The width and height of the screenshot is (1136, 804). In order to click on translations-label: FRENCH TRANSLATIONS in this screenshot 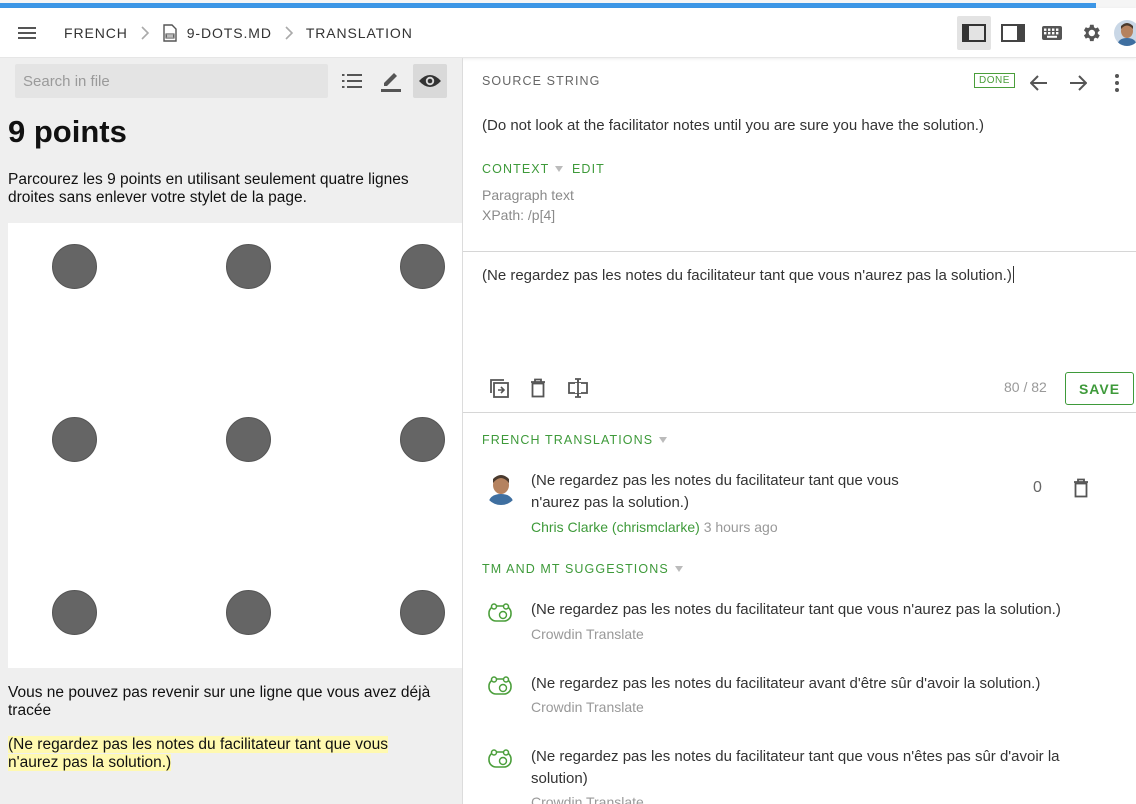, I will do `click(568, 440)`.